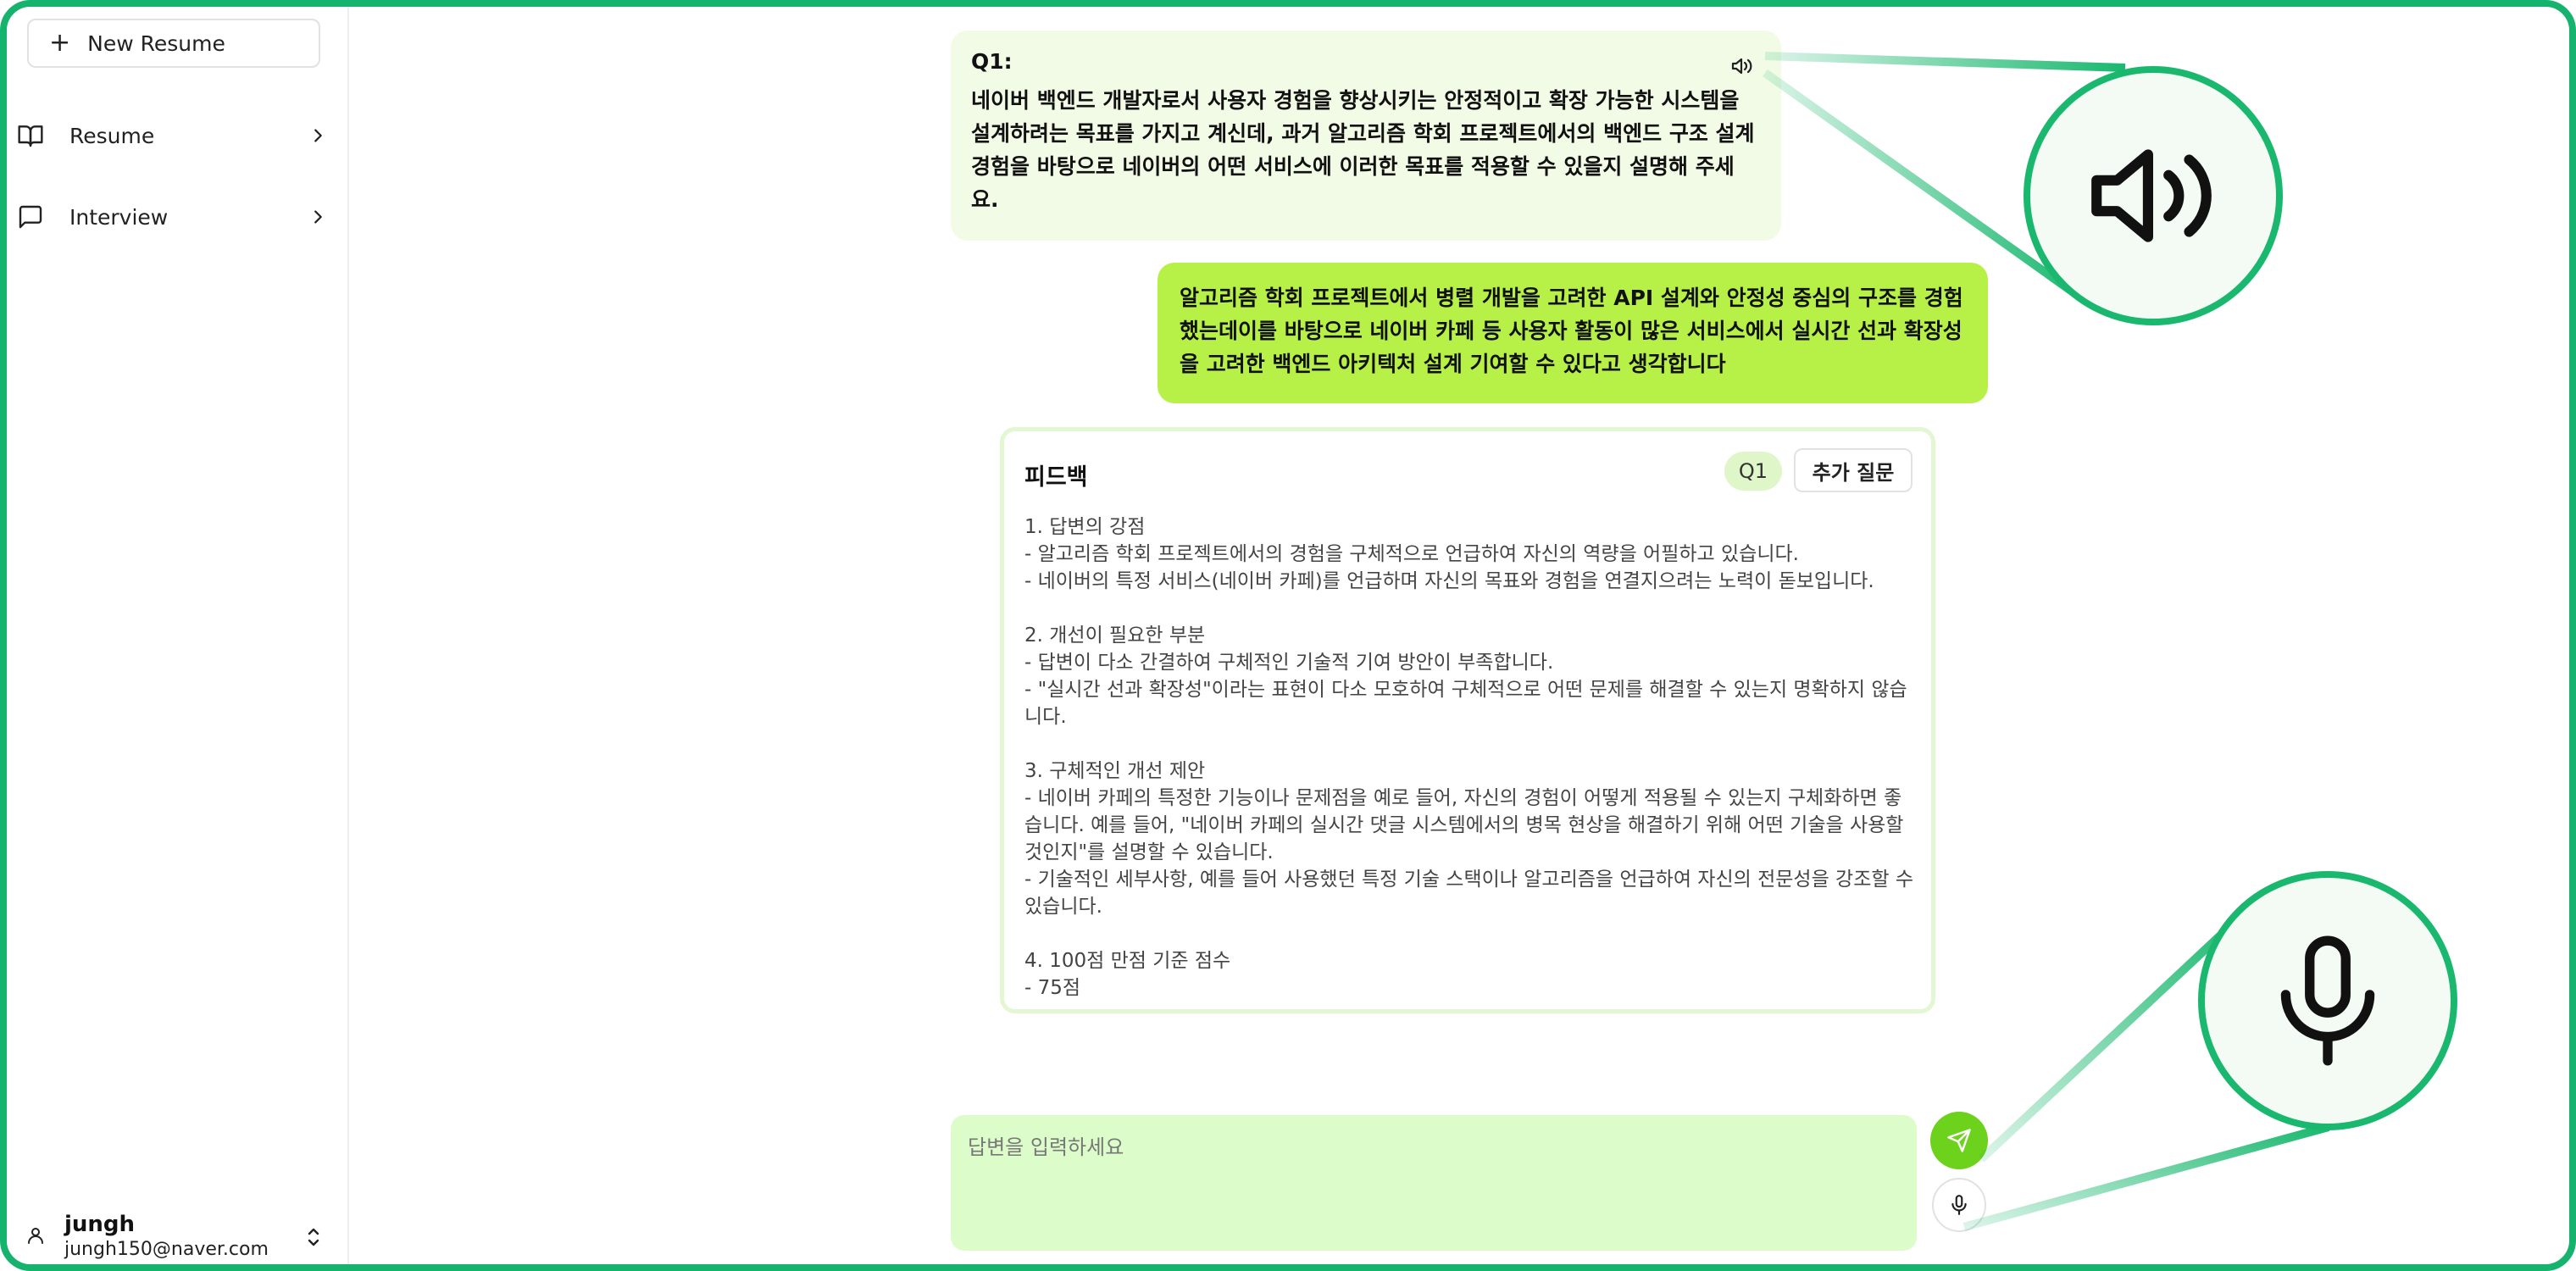  Describe the element at coordinates (172, 135) in the screenshot. I see `sidebar-item-resume: Resume` at that location.